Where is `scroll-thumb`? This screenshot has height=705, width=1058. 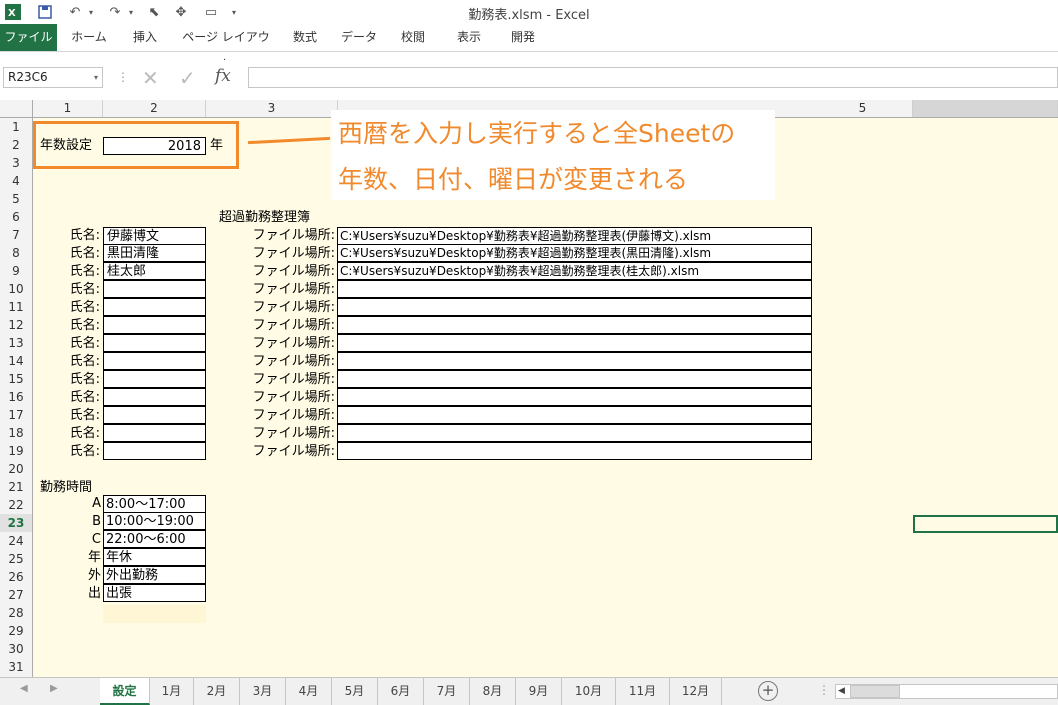
scroll-thumb is located at coordinates (875, 691).